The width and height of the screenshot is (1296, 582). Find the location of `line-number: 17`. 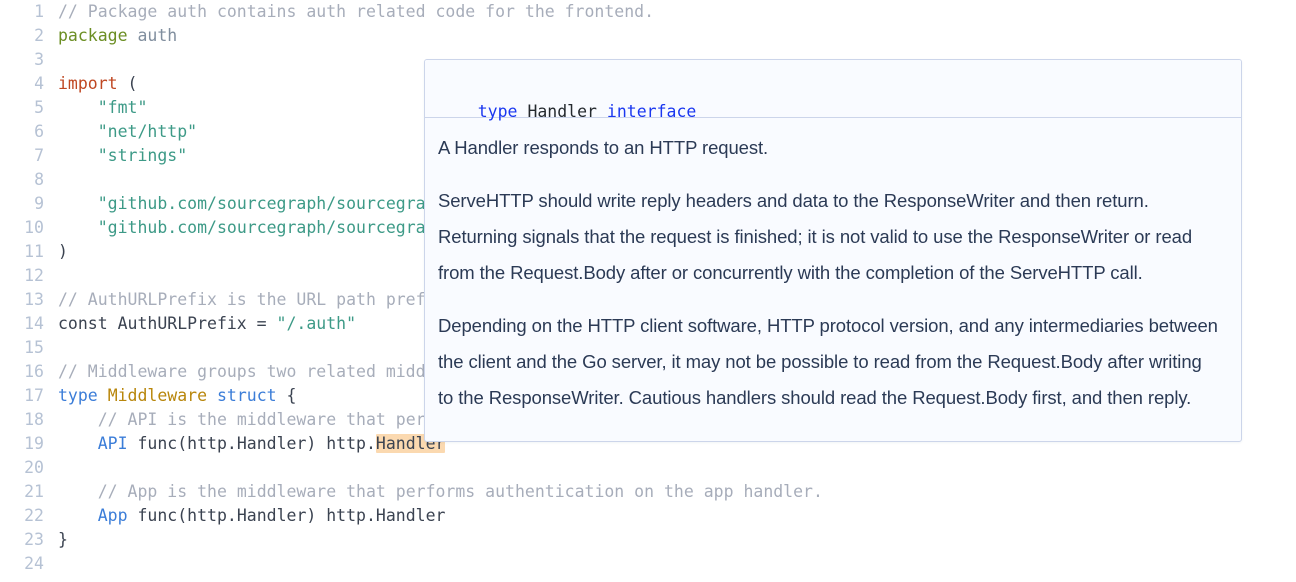

line-number: 17 is located at coordinates (29, 396).